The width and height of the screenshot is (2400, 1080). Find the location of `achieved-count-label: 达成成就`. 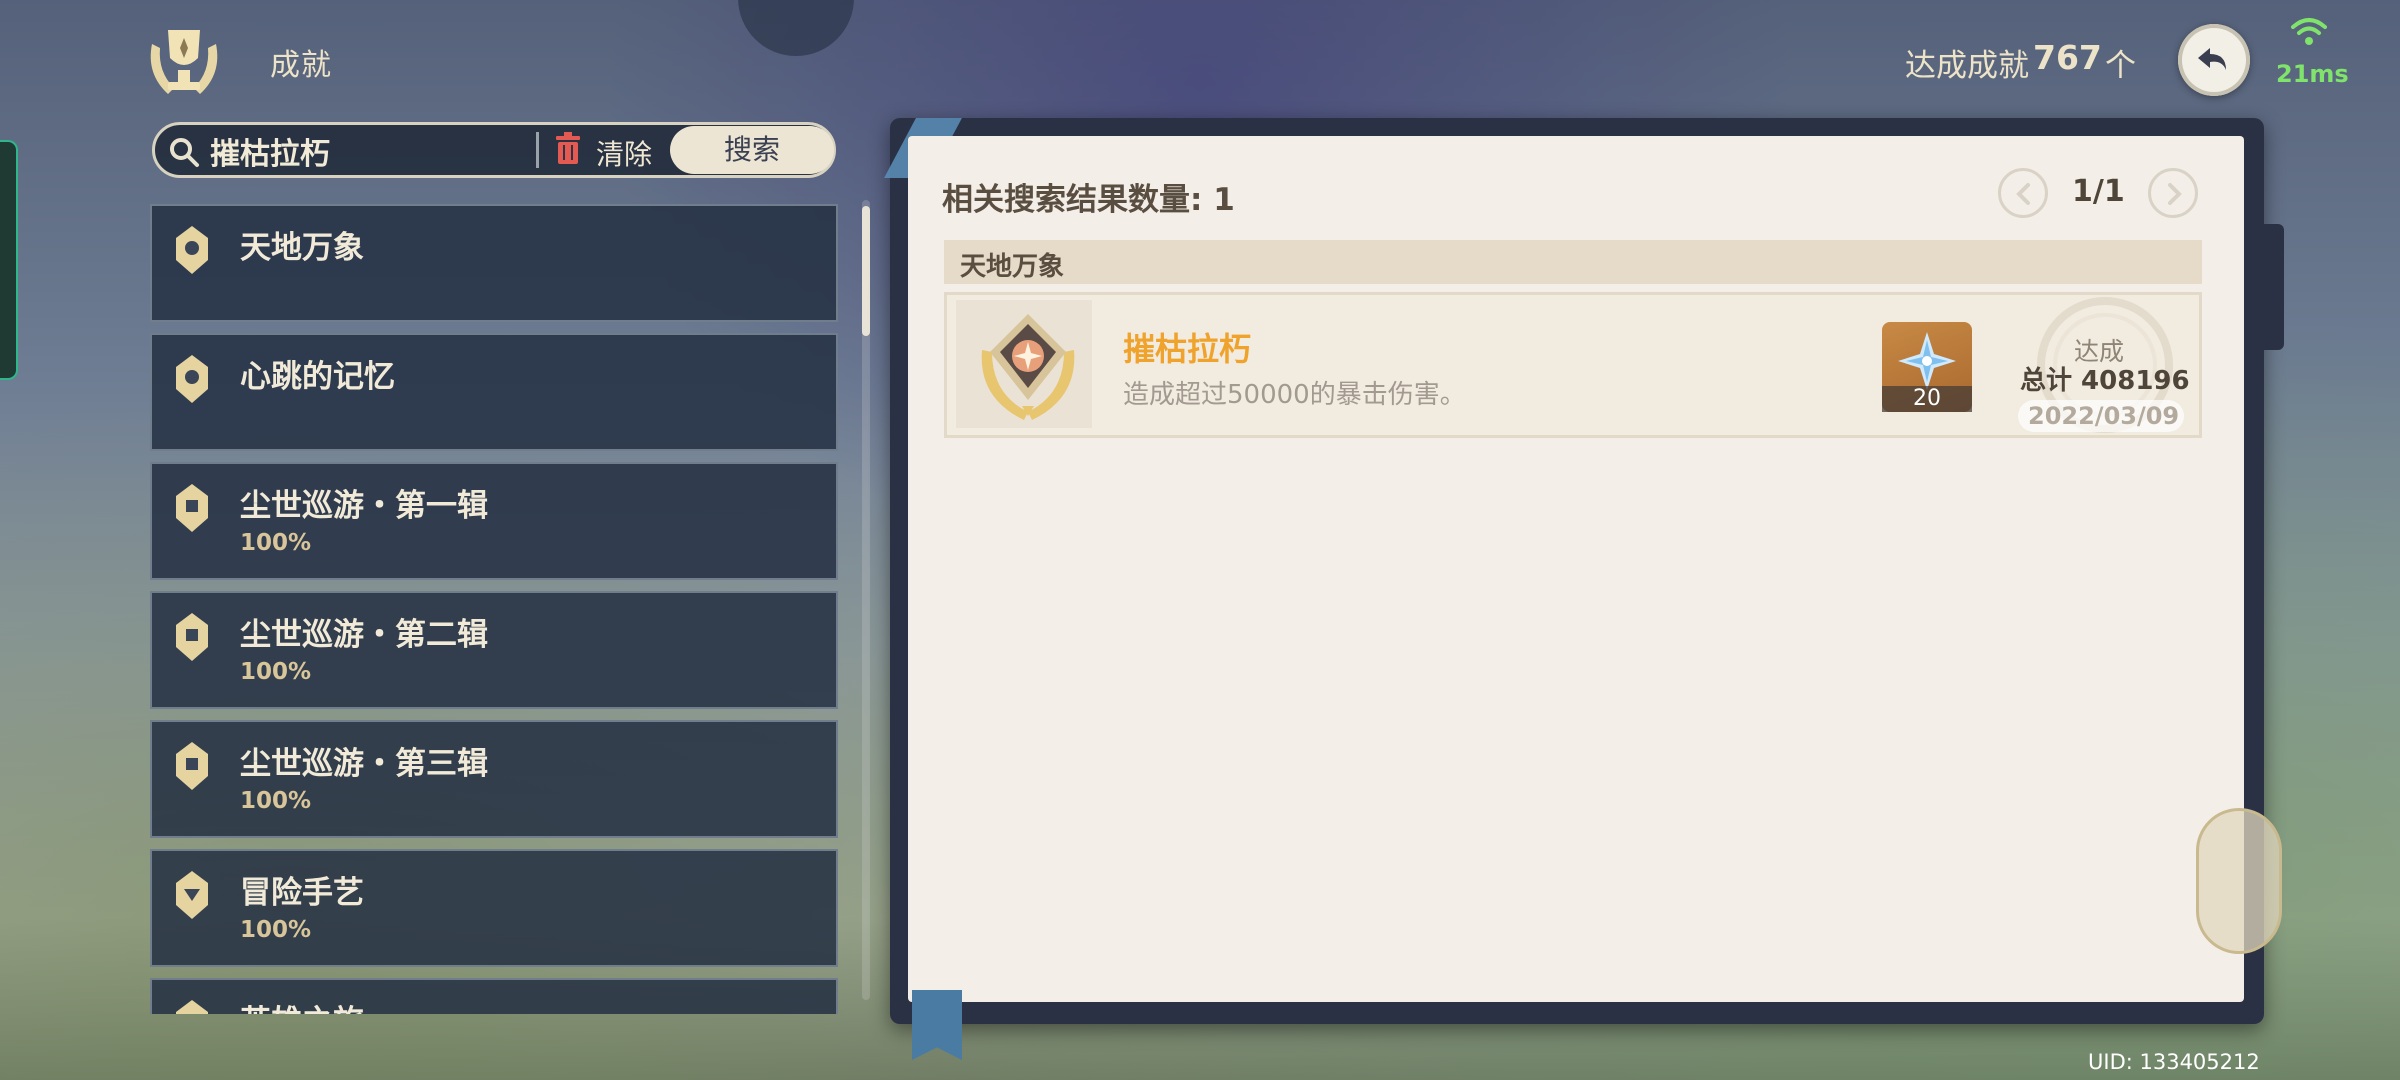

achieved-count-label: 达成成就 is located at coordinates (1967, 66).